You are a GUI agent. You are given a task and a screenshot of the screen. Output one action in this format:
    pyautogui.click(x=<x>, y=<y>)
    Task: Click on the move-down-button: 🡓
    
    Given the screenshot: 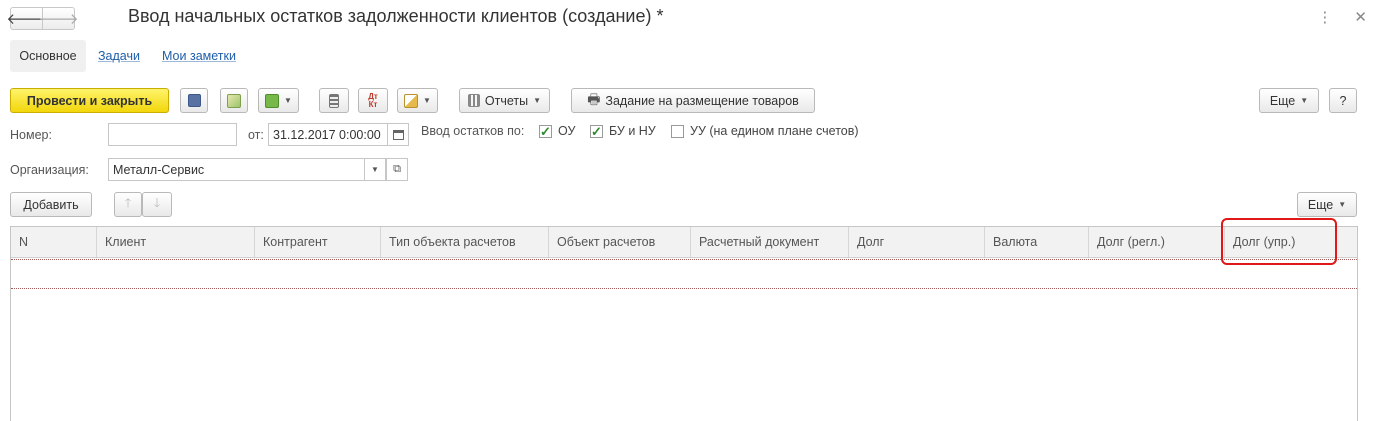 What is the action you would take?
    pyautogui.click(x=157, y=204)
    